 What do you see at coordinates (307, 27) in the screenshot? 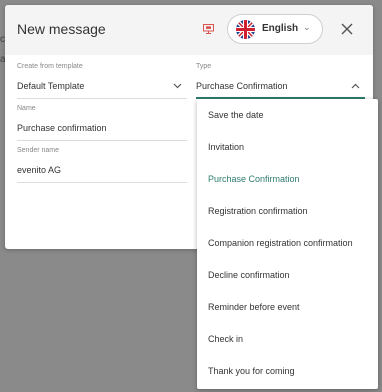
I see `chevron-down-icon: ⌄` at bounding box center [307, 27].